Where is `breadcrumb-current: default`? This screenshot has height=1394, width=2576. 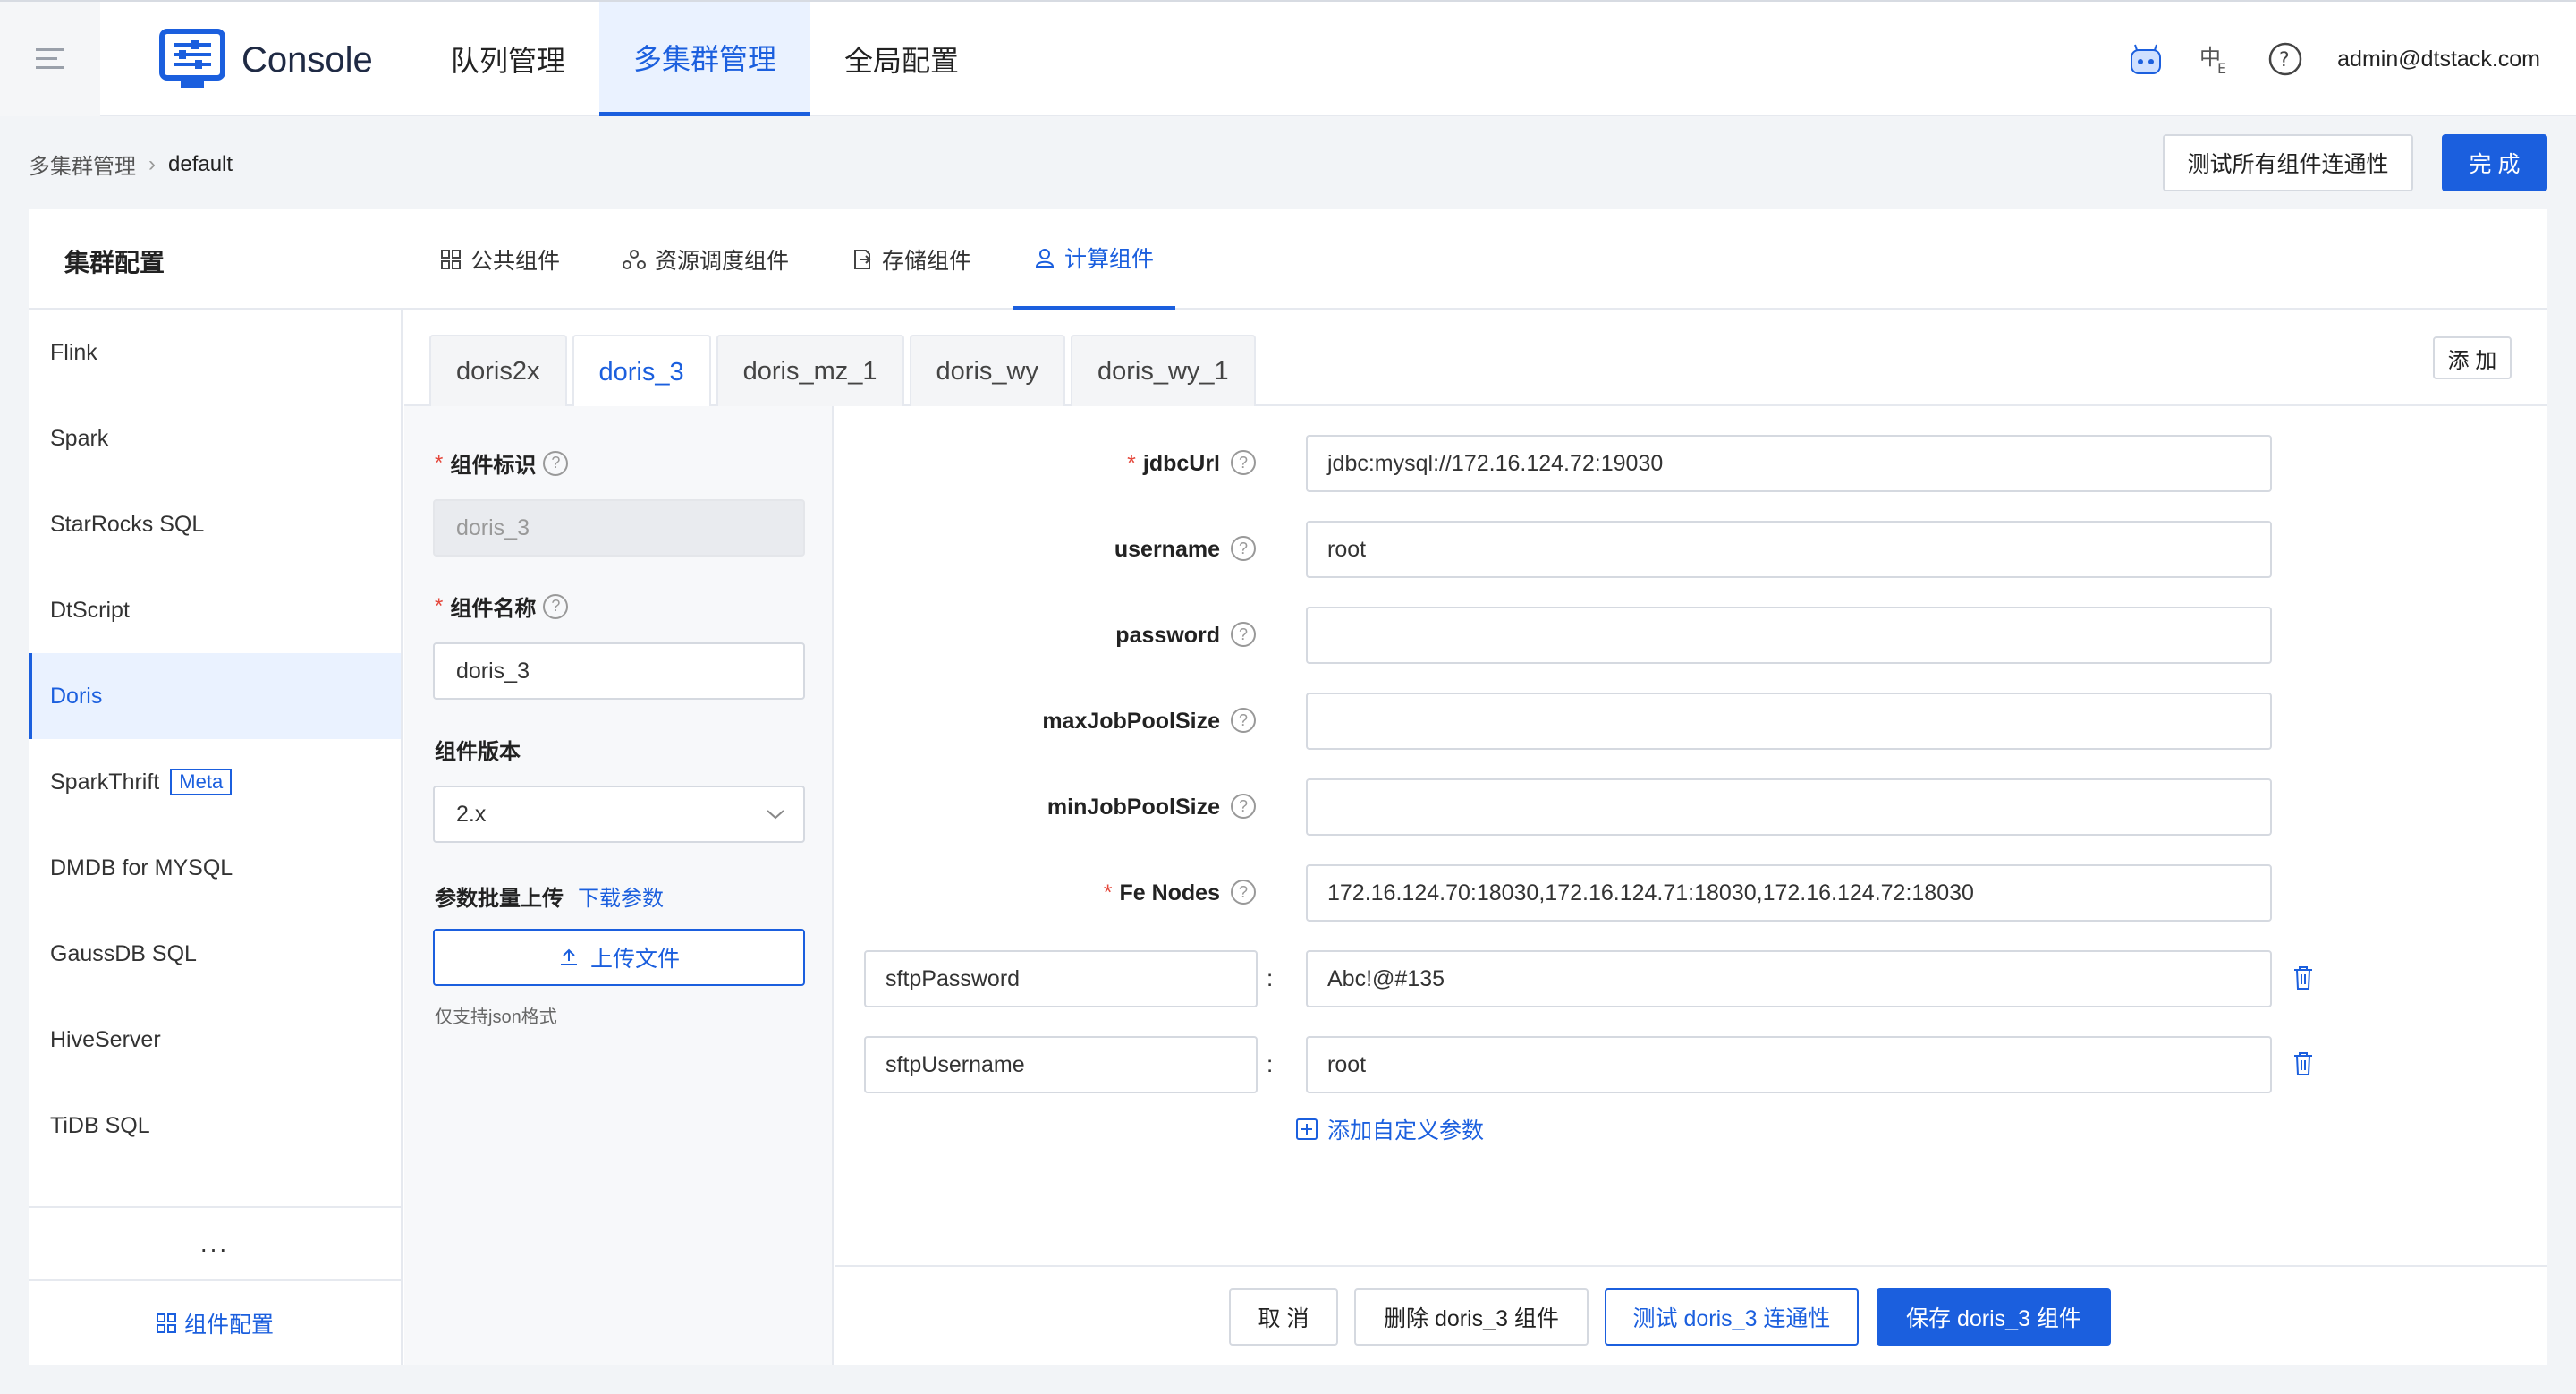
breadcrumb-current: default is located at coordinates (200, 163).